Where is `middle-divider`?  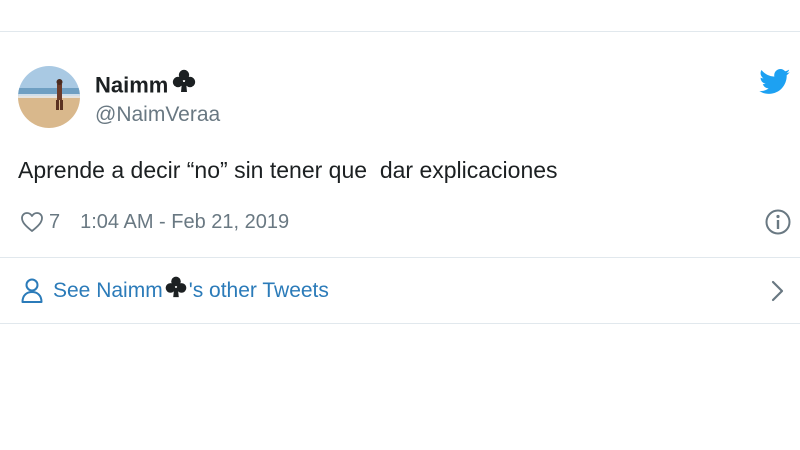 middle-divider is located at coordinates (400, 257).